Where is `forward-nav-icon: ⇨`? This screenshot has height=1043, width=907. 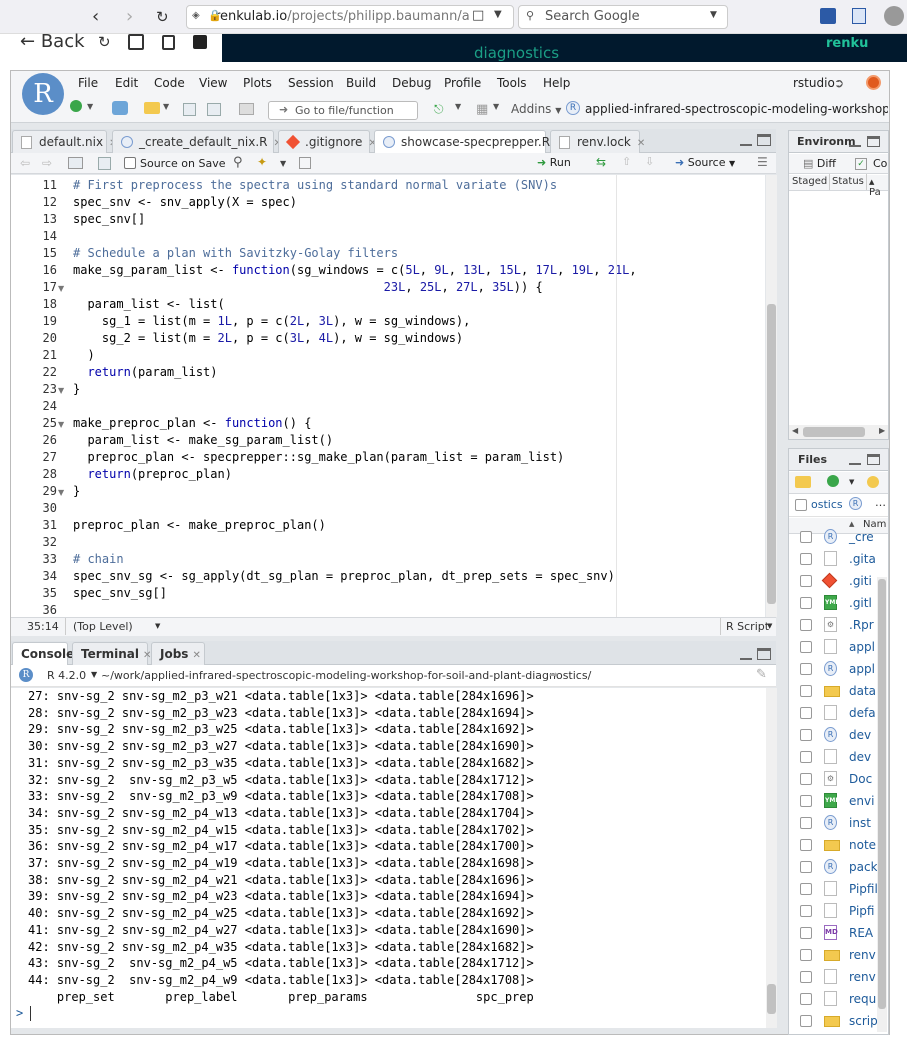 forward-nav-icon: ⇨ is located at coordinates (47, 163).